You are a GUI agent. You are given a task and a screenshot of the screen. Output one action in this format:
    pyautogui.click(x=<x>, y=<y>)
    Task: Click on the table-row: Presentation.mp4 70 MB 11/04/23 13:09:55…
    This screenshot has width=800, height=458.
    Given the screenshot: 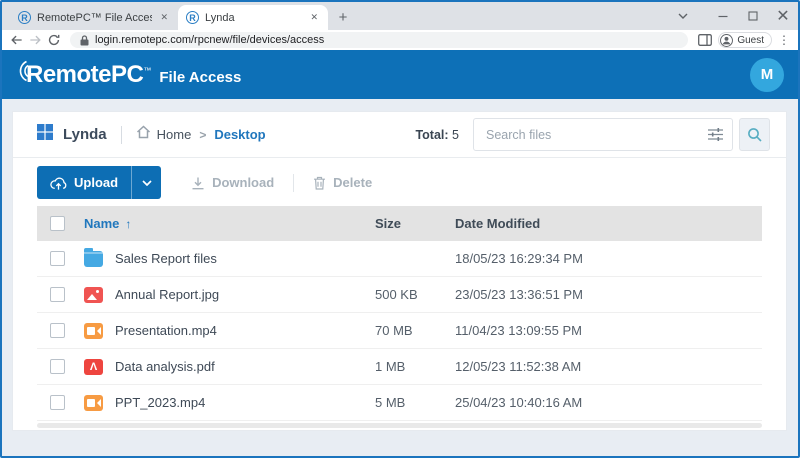 What is the action you would take?
    pyautogui.click(x=399, y=331)
    